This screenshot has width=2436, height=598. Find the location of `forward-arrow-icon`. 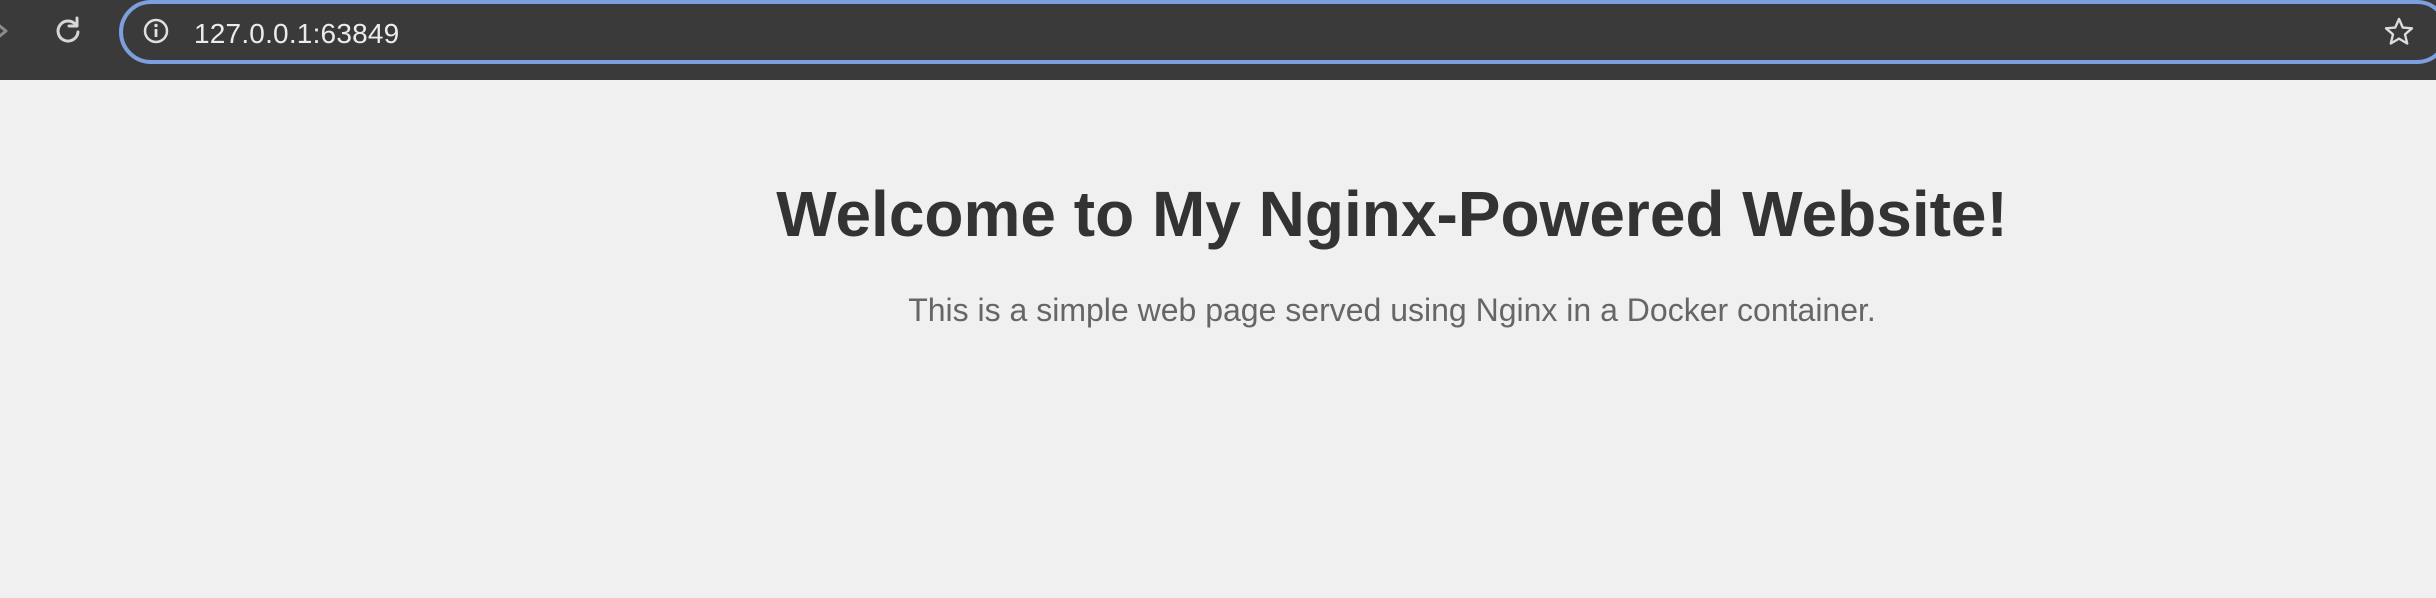

forward-arrow-icon is located at coordinates (6, 33).